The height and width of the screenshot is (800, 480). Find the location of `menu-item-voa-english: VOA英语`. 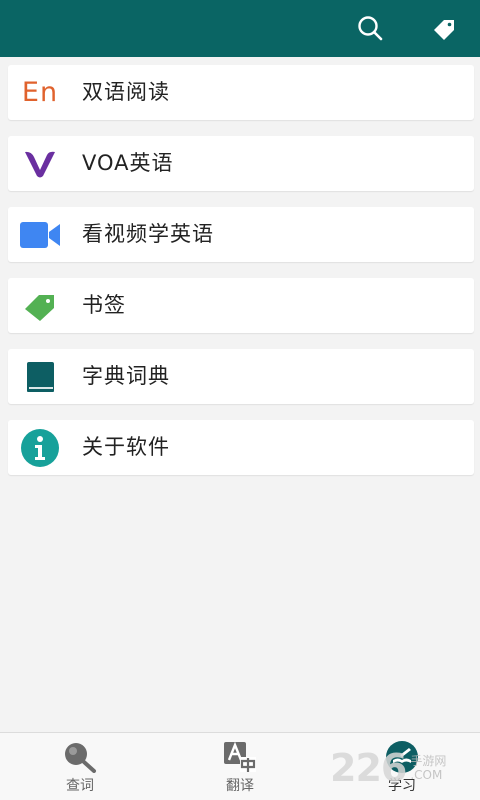

menu-item-voa-english: VOA英语 is located at coordinates (241, 163).